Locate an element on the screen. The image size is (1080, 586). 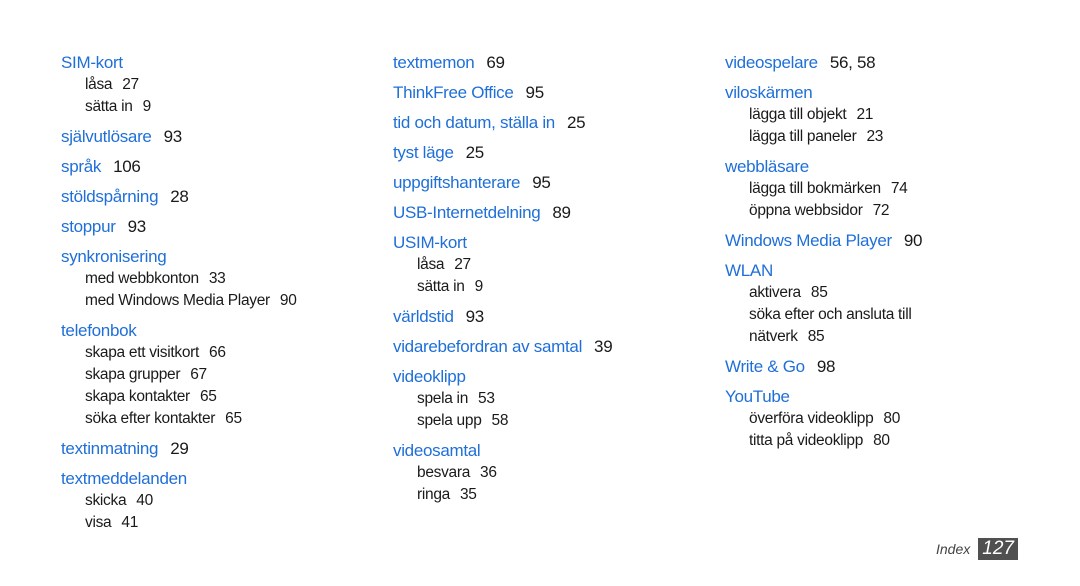
subentry-term: titta på videoklipp is located at coordinates (806, 440).